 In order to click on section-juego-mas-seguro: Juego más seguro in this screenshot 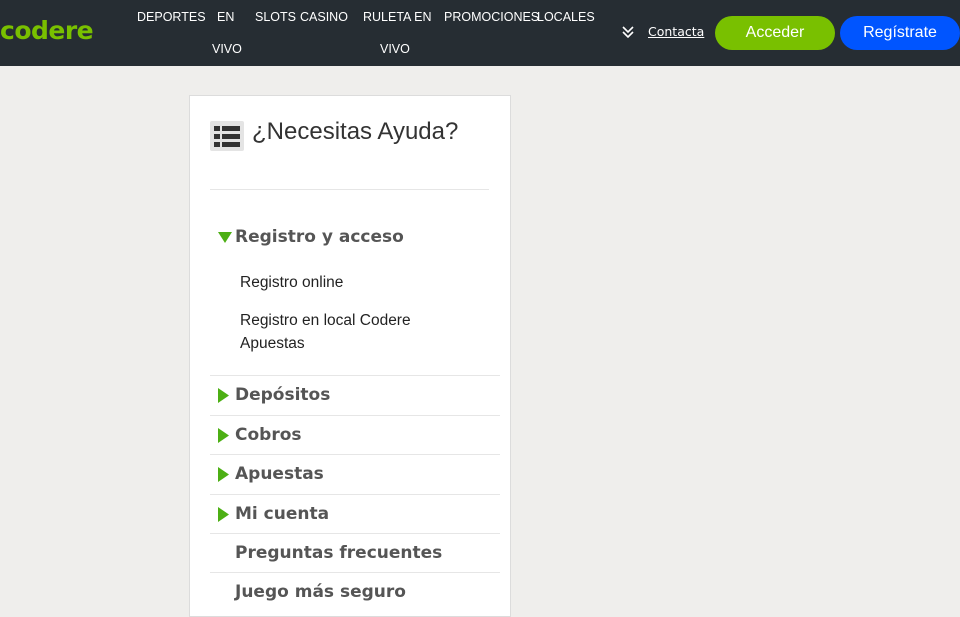, I will do `click(355, 592)`.